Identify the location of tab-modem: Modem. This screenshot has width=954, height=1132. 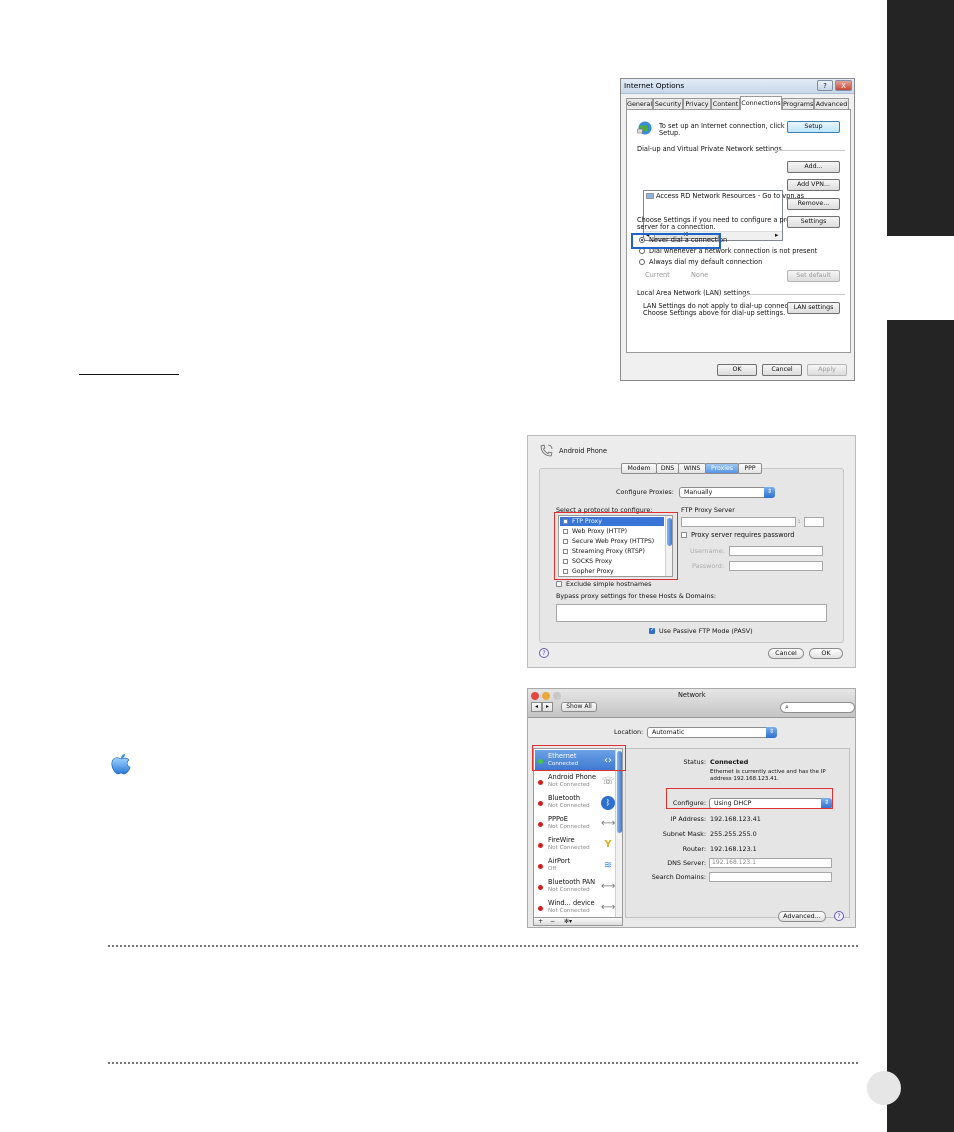
(639, 468).